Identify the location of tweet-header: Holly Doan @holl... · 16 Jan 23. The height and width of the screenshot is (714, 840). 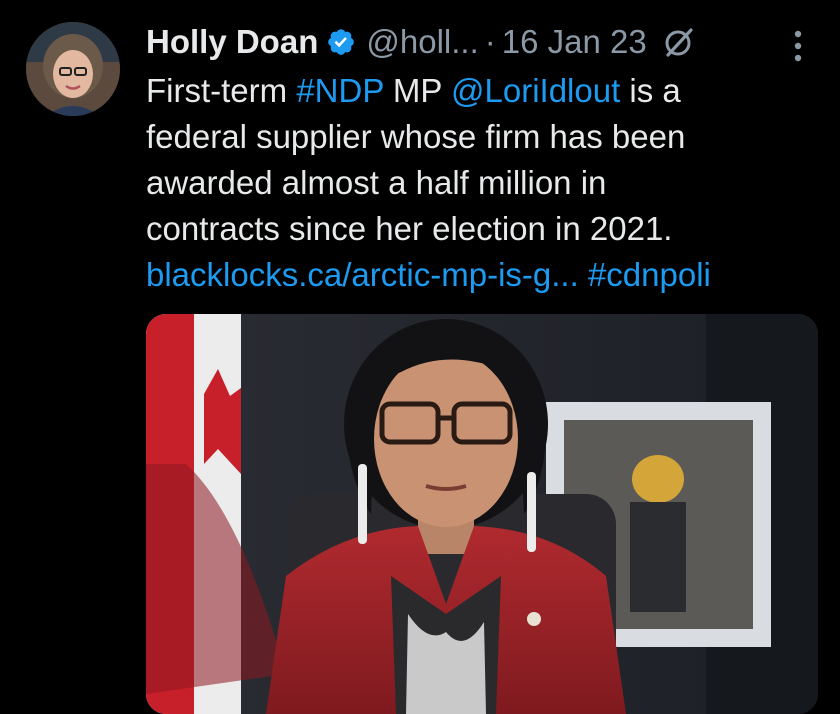
(421, 42).